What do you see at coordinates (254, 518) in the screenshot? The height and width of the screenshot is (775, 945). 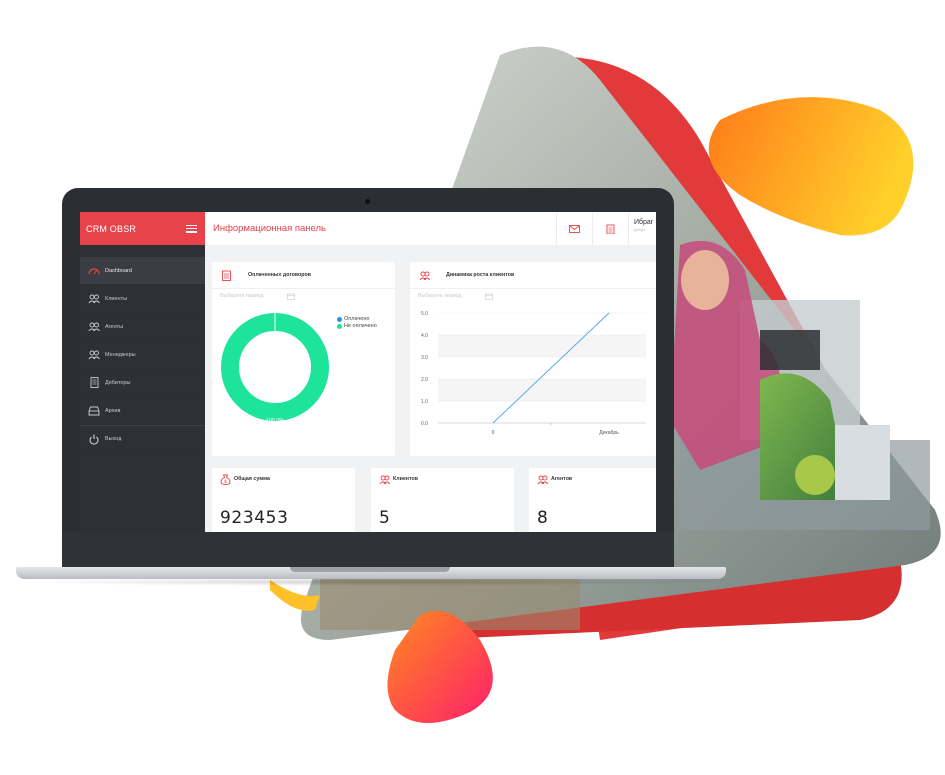 I see `stat-value: 923453` at bounding box center [254, 518].